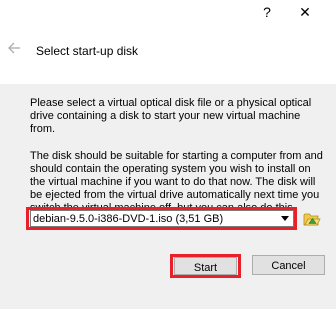 The width and height of the screenshot is (336, 309). Describe the element at coordinates (161, 218) in the screenshot. I see `disk-dropdown-highlight` at that location.